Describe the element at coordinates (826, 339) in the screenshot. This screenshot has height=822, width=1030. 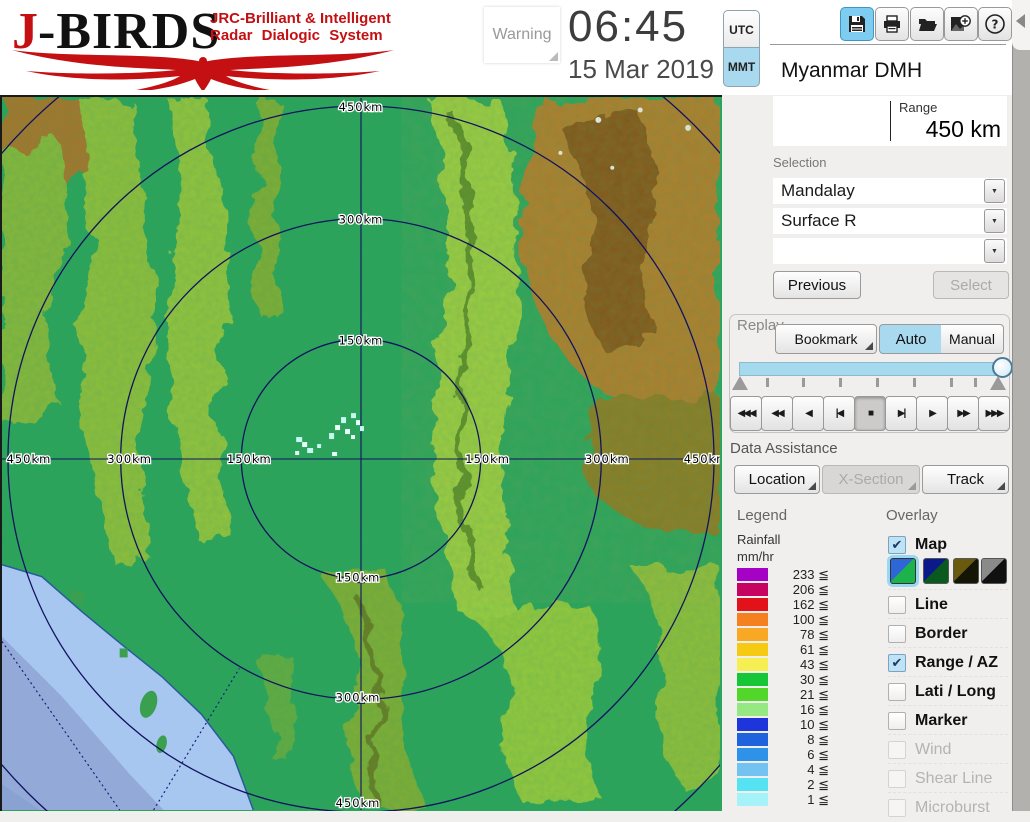
I see `bookmark-button: Bookmark` at that location.